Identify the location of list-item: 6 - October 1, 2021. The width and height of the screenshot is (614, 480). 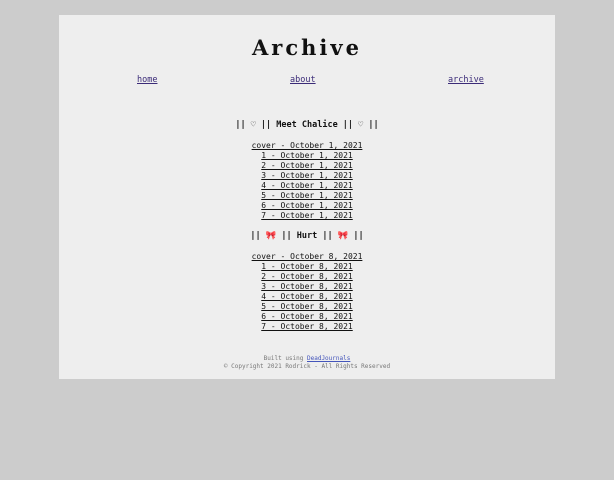
(307, 206).